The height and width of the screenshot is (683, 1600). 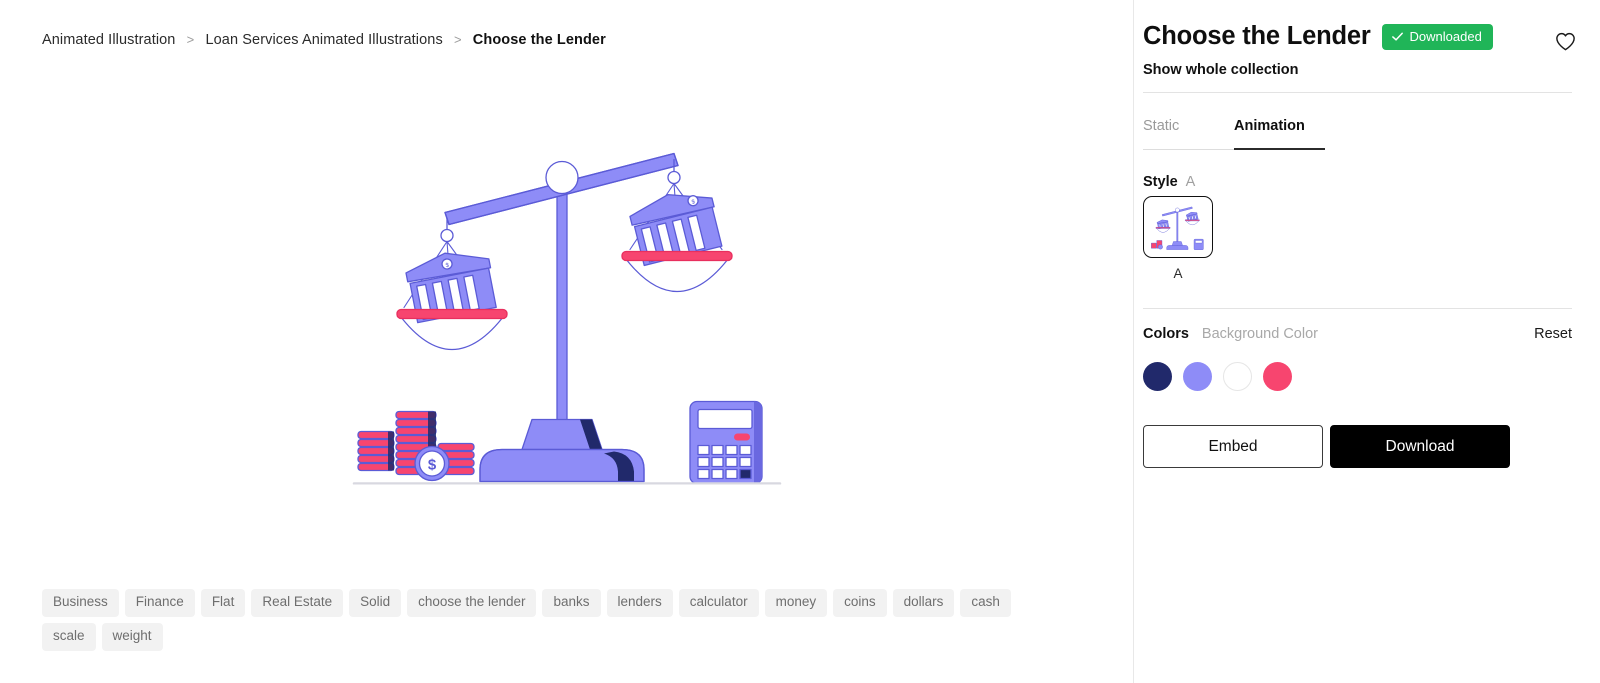 What do you see at coordinates (1237, 376) in the screenshot?
I see `color-swatch-white` at bounding box center [1237, 376].